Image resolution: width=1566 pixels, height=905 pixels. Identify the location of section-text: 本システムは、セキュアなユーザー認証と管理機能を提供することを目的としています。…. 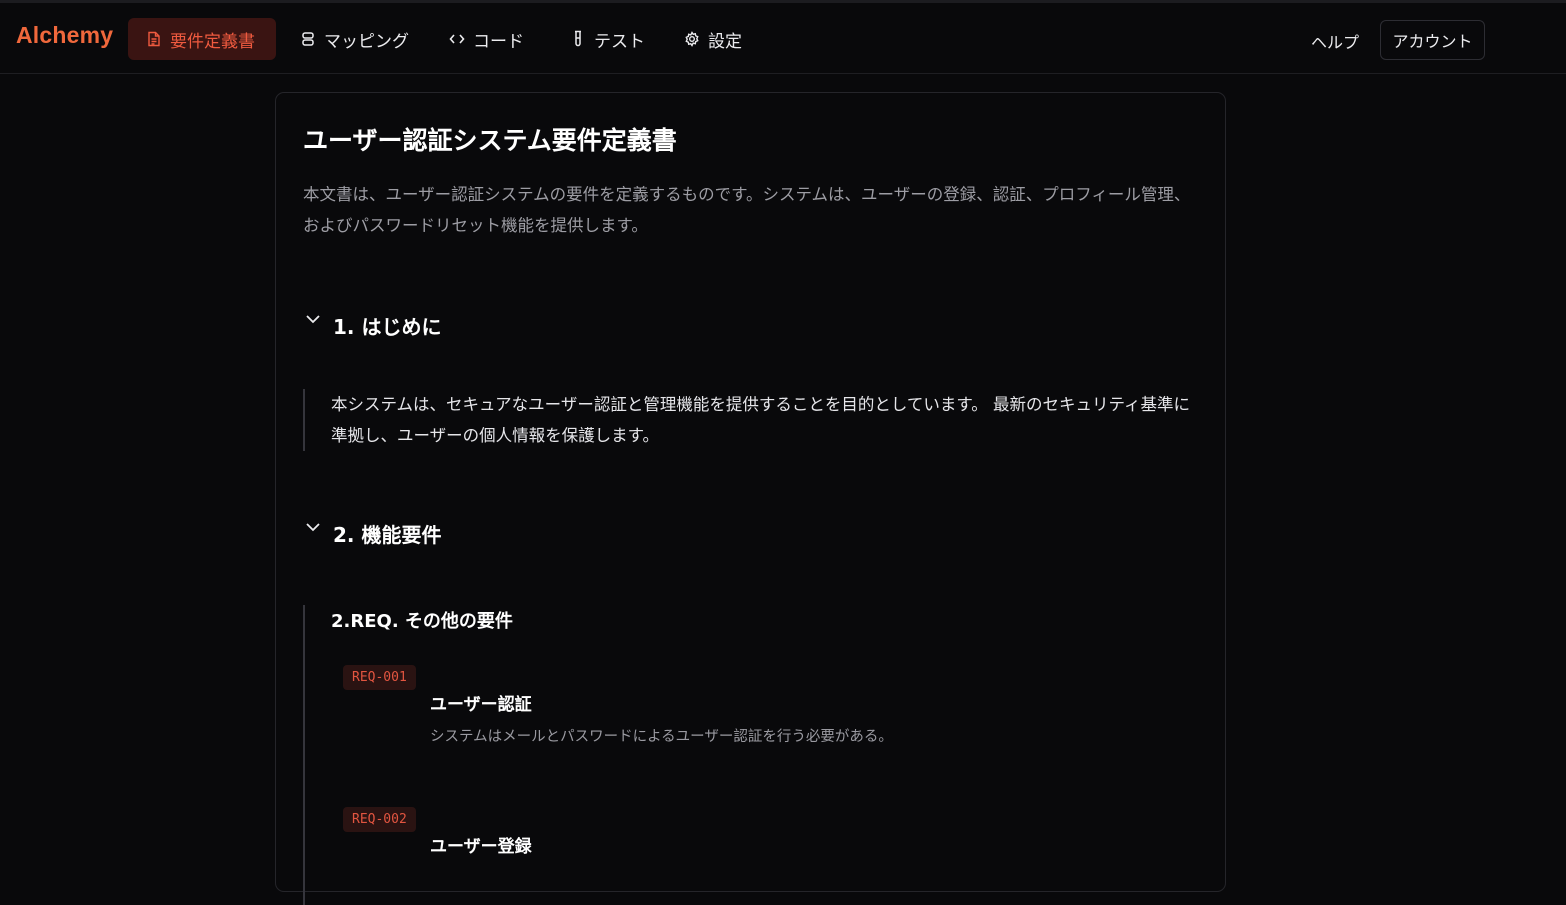
(760, 420).